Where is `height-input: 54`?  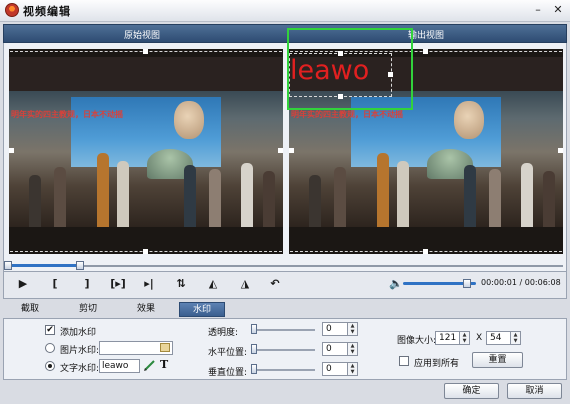 height-input: 54 is located at coordinates (498, 338).